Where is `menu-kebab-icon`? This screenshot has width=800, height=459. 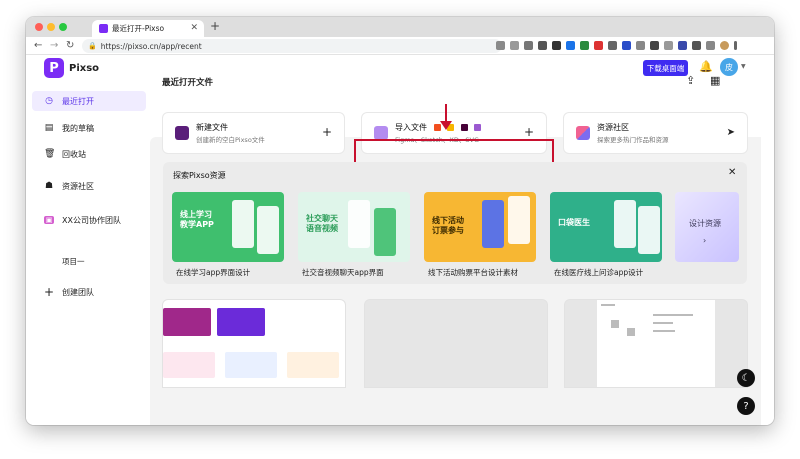
menu-kebab-icon is located at coordinates (735, 45).